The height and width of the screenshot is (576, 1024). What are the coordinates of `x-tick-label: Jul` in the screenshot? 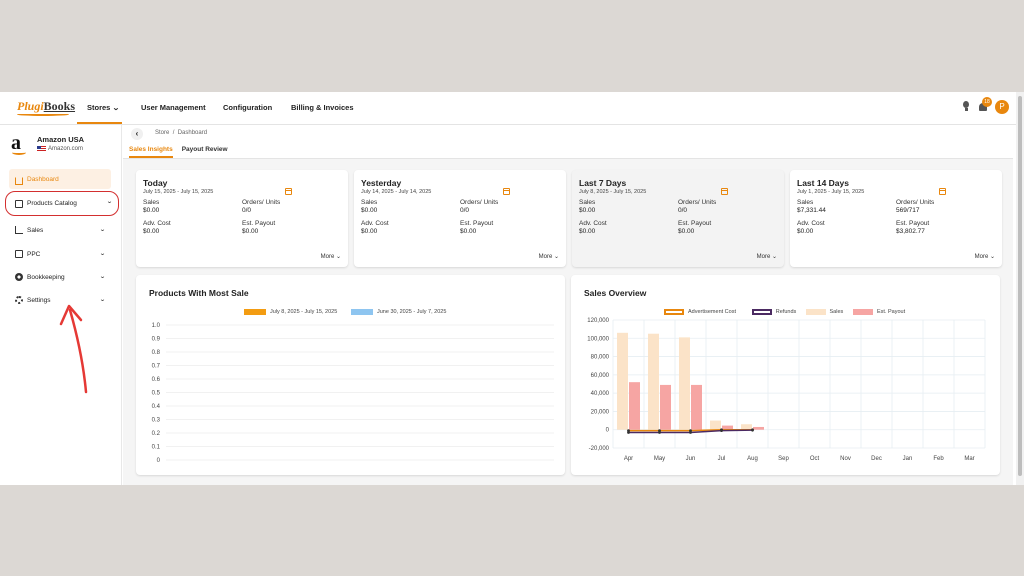 It's located at (722, 459).